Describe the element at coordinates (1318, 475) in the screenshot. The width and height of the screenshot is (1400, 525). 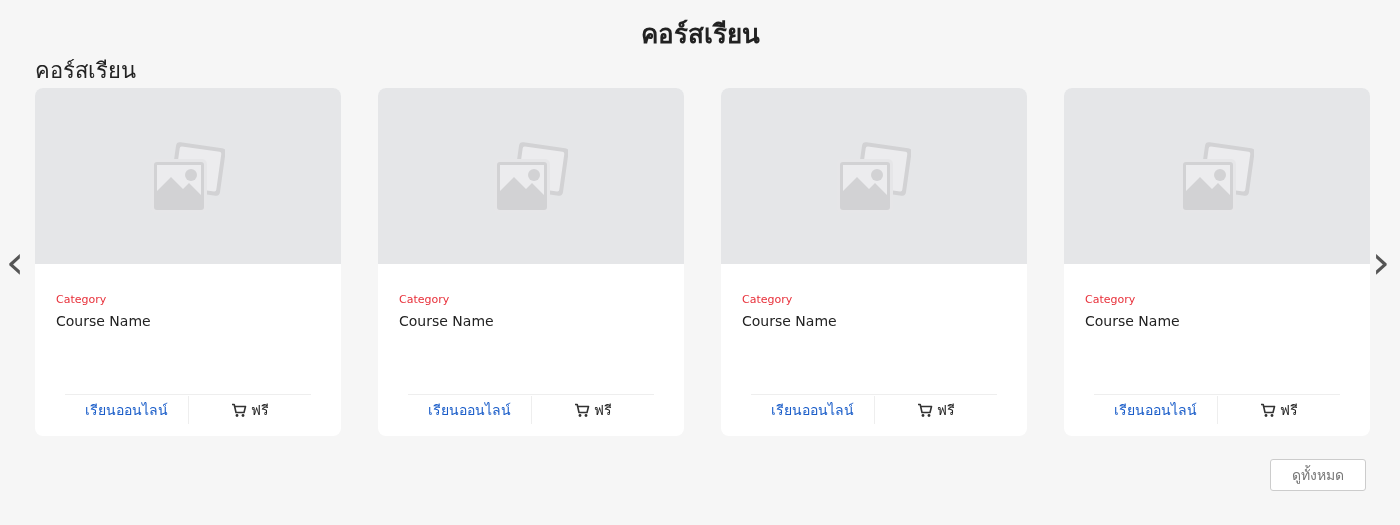
I see `view-all-button: ดูทั้งหมด` at that location.